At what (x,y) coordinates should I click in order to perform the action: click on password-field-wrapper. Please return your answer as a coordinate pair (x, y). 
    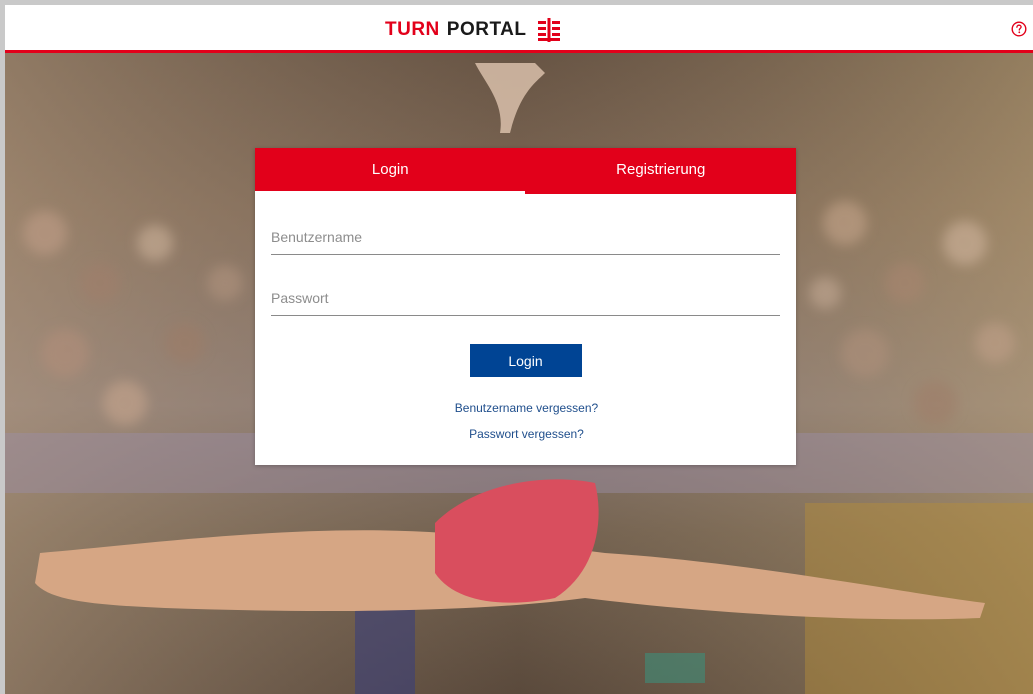
    Looking at the image, I should click on (525, 297).